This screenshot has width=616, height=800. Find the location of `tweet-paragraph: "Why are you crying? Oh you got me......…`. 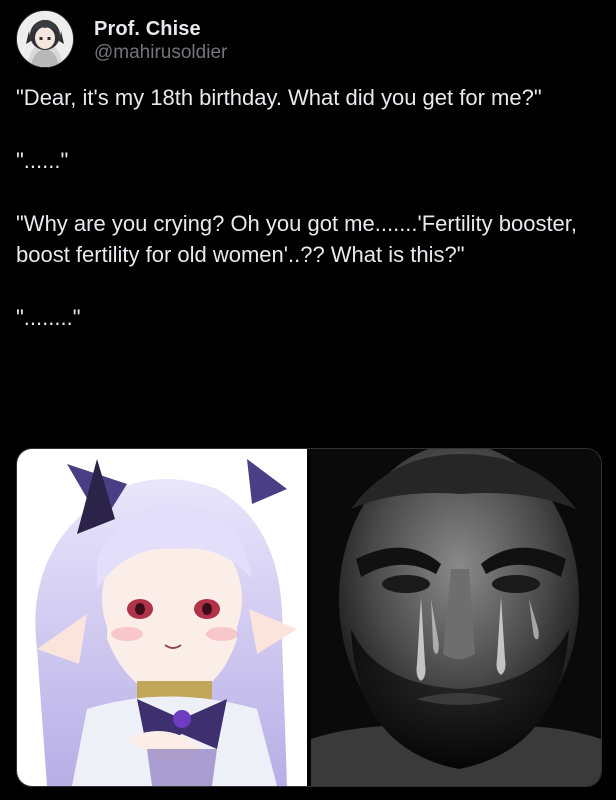

tweet-paragraph: "Why are you crying? Oh you got me......… is located at coordinates (300, 239).